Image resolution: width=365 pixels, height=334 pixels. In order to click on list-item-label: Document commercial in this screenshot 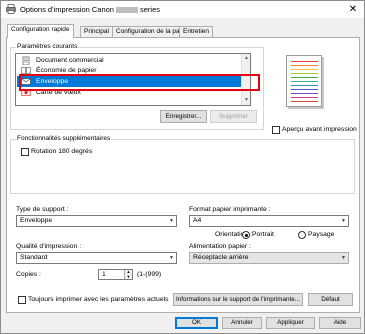, I will do `click(70, 60)`.